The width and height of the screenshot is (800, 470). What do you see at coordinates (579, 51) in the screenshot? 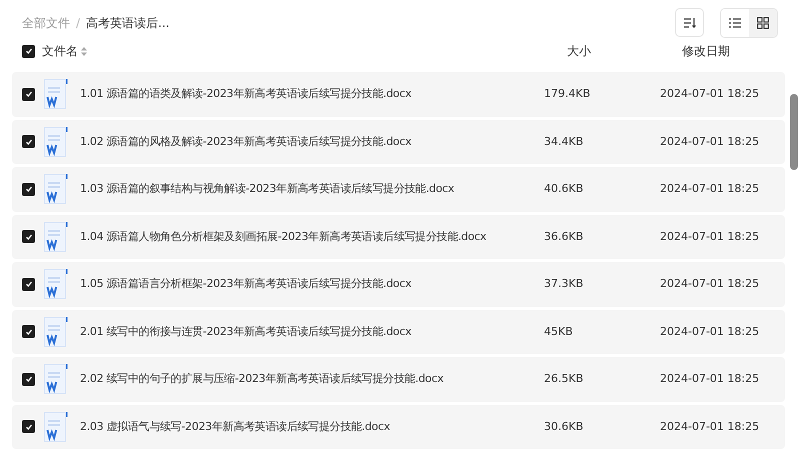
I see `column-header: 大小` at bounding box center [579, 51].